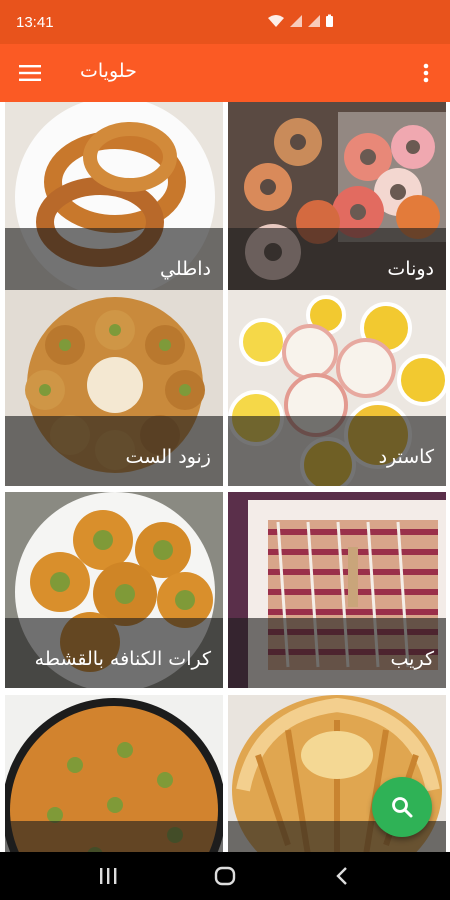 The width and height of the screenshot is (450, 900). What do you see at coordinates (168, 457) in the screenshot?
I see `recipe-name: زنود الست` at bounding box center [168, 457].